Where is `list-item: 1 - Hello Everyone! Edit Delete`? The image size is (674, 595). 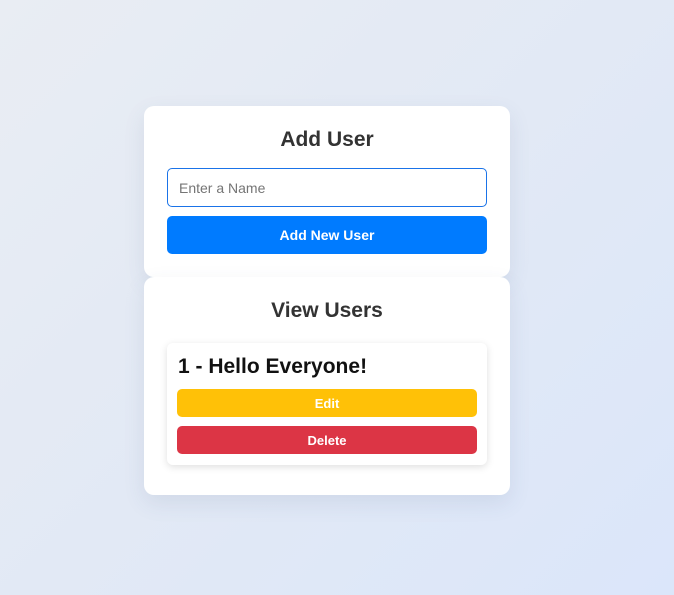
list-item: 1 - Hello Everyone! Edit Delete is located at coordinates (327, 404).